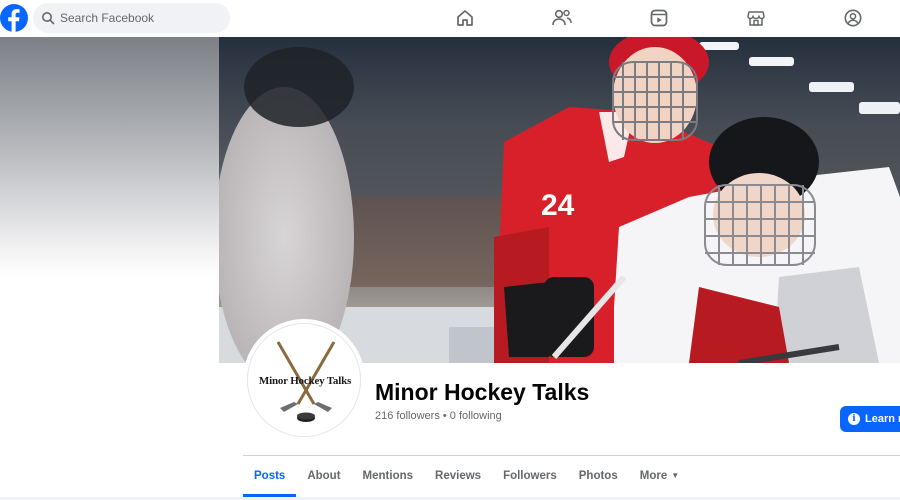  Describe the element at coordinates (135, 18) in the screenshot. I see `search-input` at that location.